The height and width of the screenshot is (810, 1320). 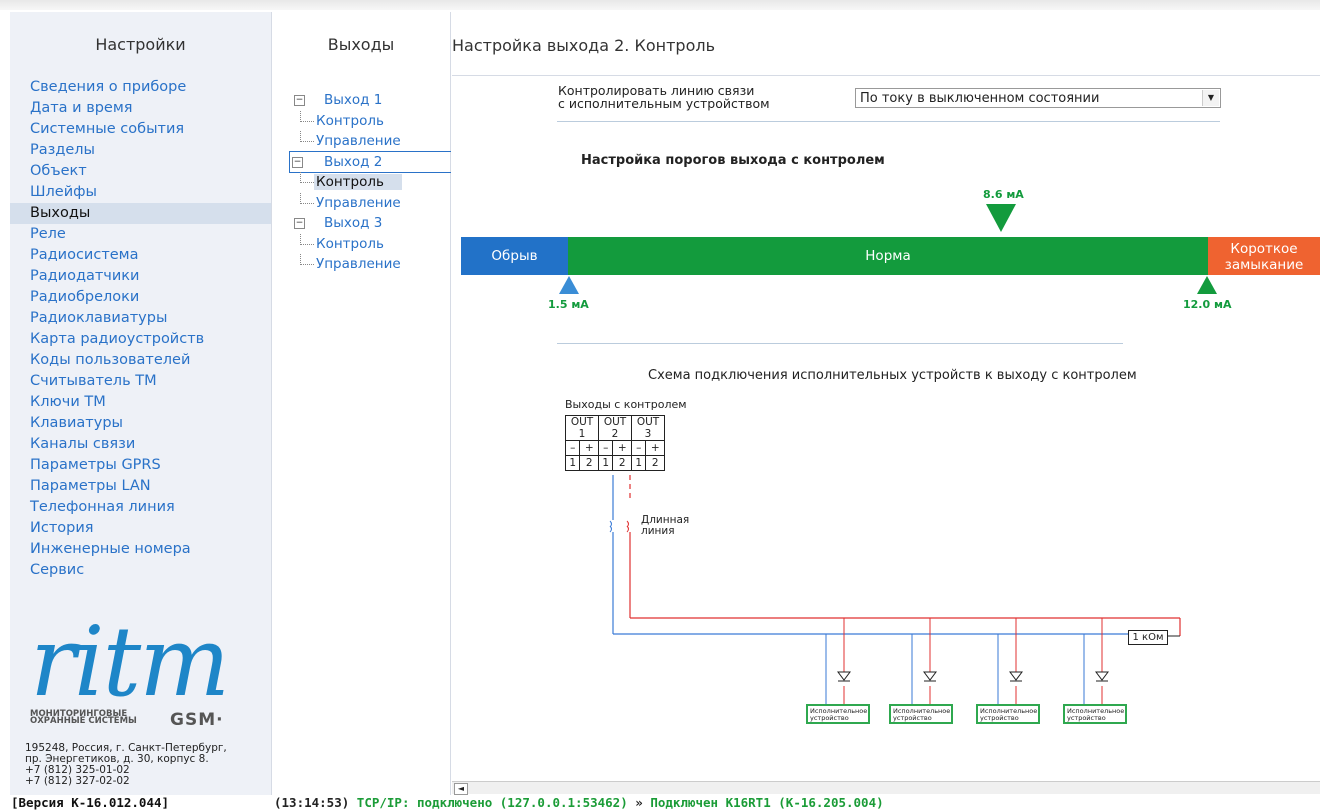 What do you see at coordinates (353, 100) in the screenshot?
I see `tree-group-label: Выход 1` at bounding box center [353, 100].